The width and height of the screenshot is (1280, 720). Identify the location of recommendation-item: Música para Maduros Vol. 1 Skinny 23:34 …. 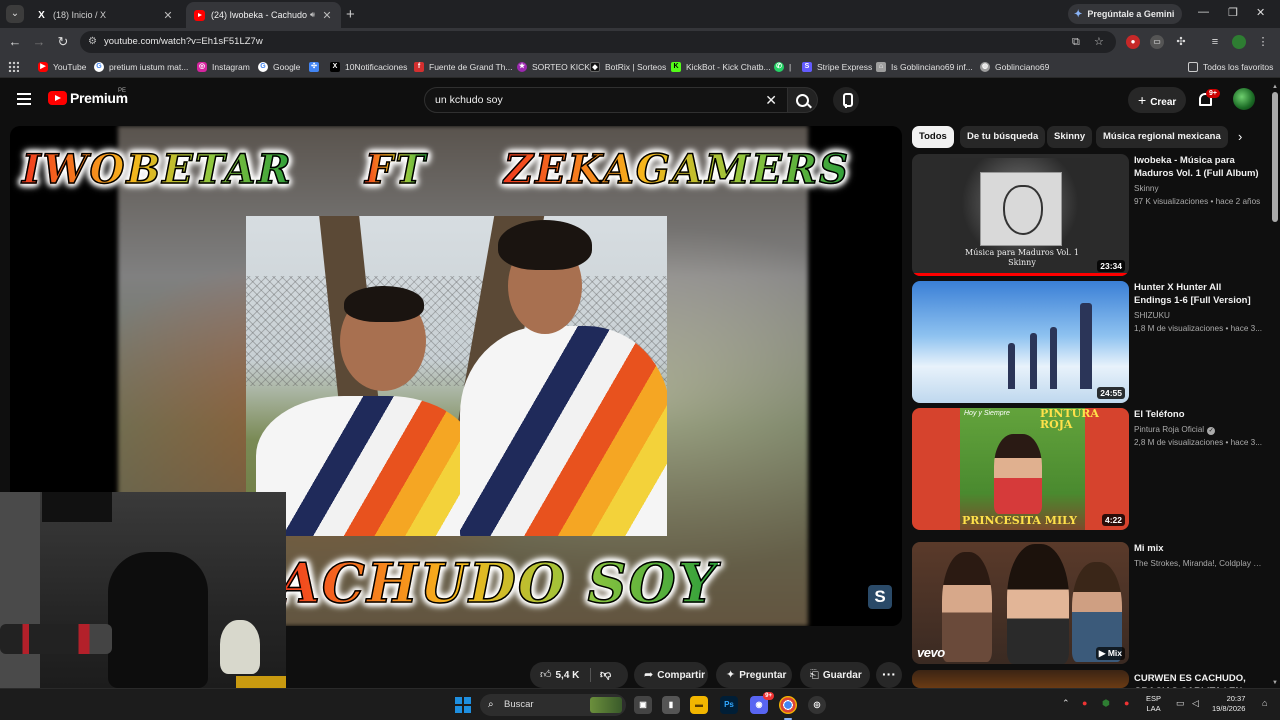
(1088, 215).